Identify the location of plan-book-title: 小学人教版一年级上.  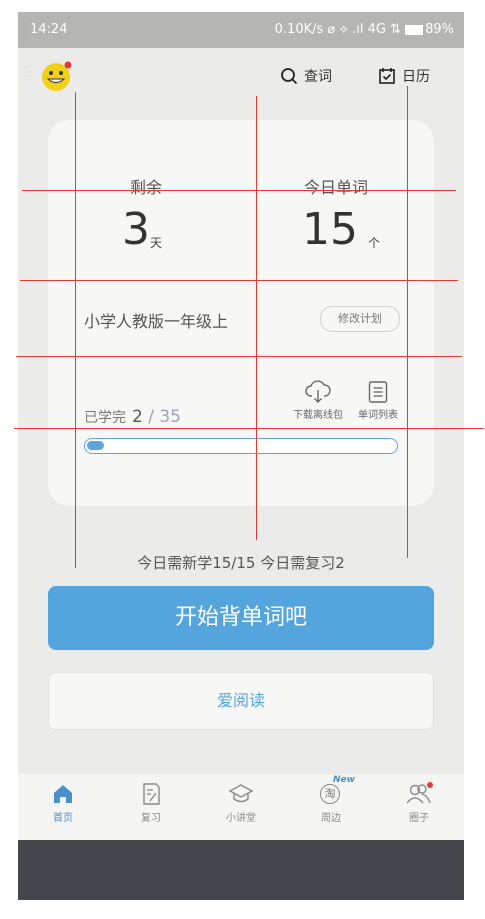
(156, 321).